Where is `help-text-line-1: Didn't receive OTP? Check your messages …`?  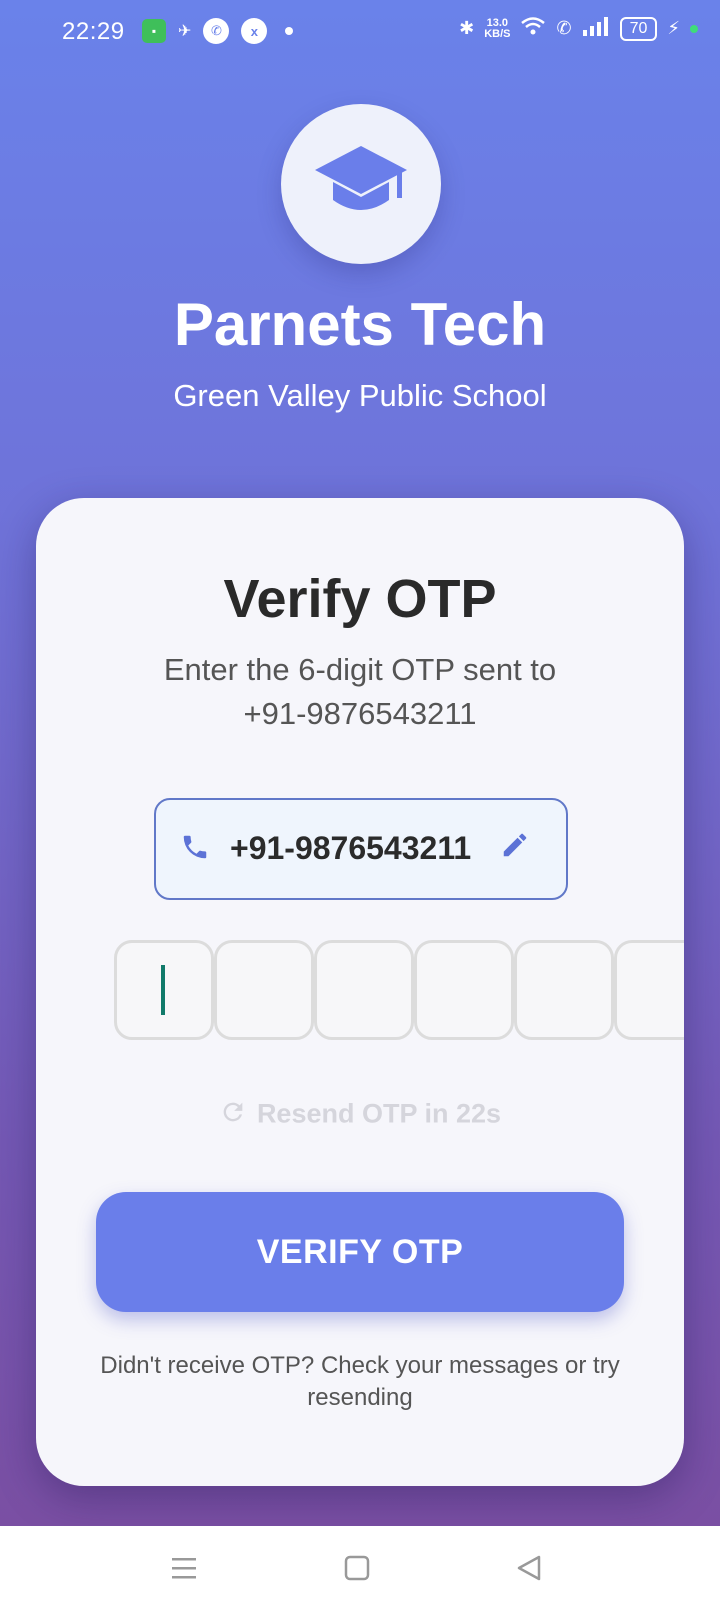 help-text-line-1: Didn't receive OTP? Check your messages … is located at coordinates (360, 1365).